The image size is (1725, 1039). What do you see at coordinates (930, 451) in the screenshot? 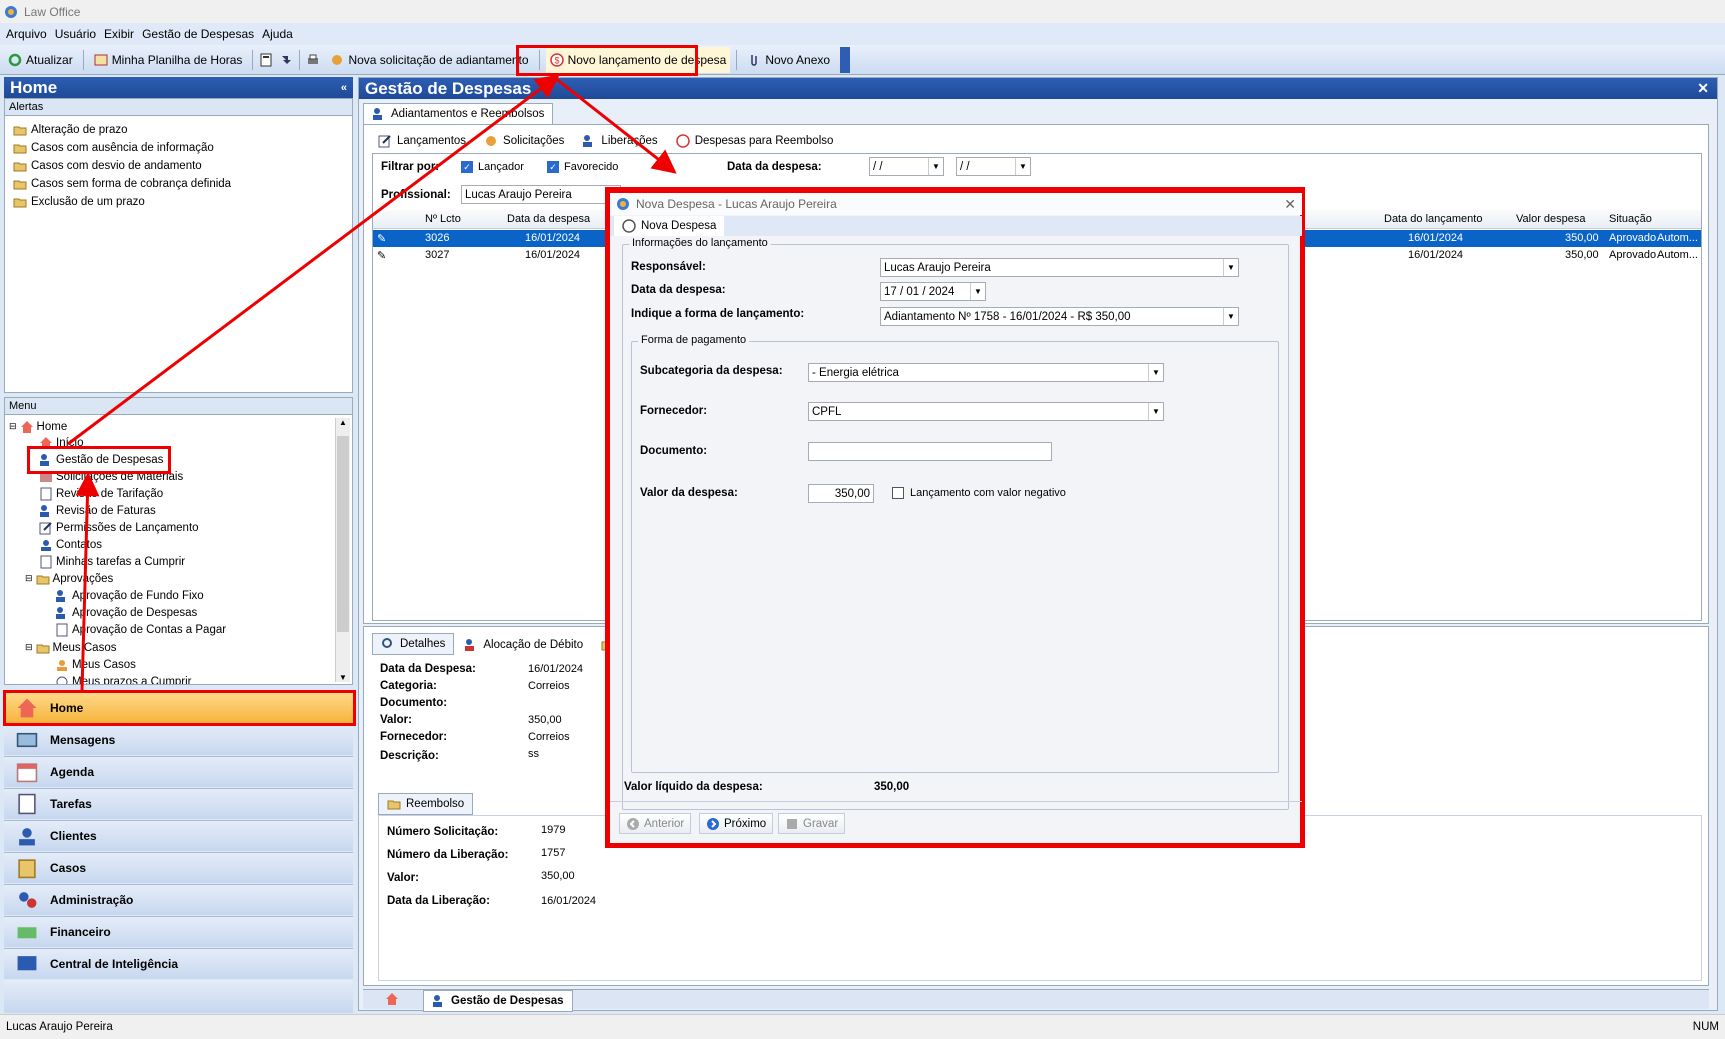
I see `document-input` at bounding box center [930, 451].